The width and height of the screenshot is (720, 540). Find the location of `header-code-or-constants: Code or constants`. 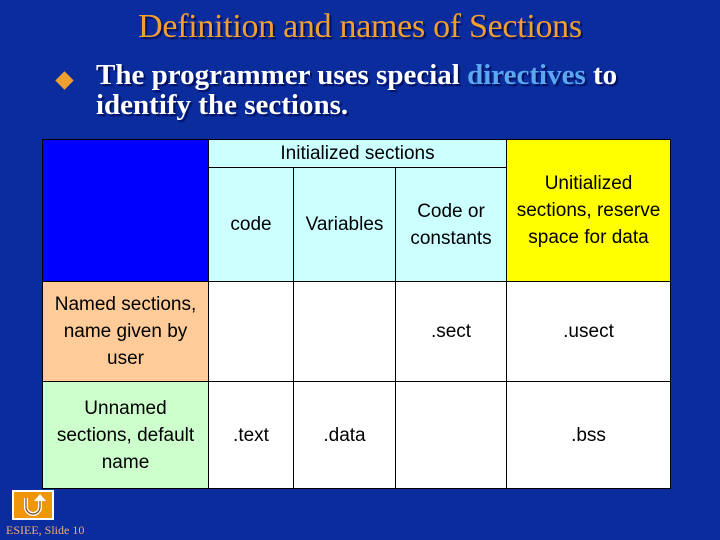

header-code-or-constants: Code or constants is located at coordinates (451, 224).